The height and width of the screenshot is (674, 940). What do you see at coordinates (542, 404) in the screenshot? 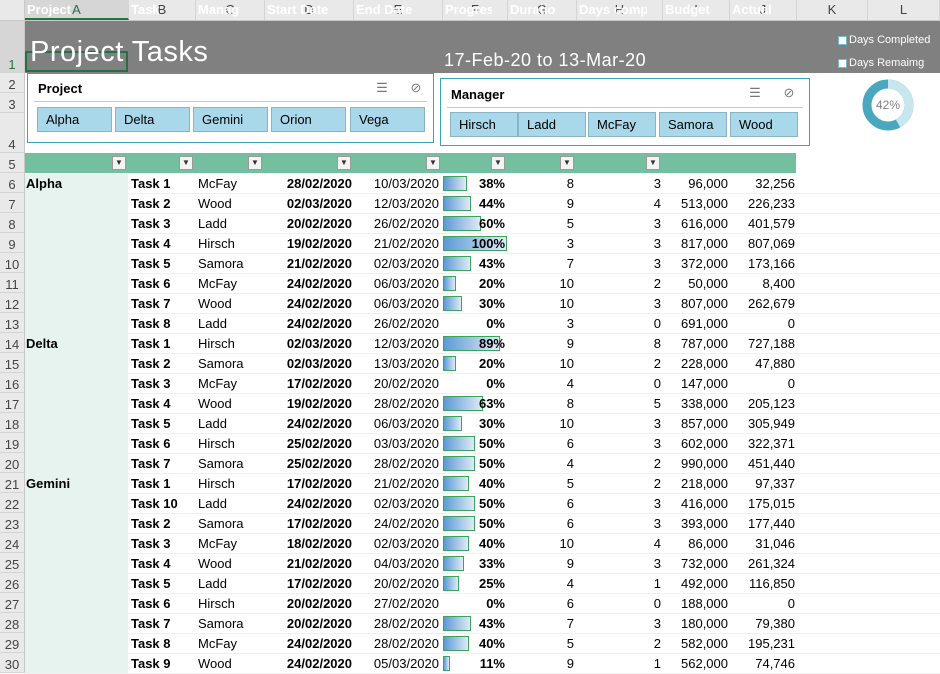
I see `cell-duration: 8` at bounding box center [542, 404].